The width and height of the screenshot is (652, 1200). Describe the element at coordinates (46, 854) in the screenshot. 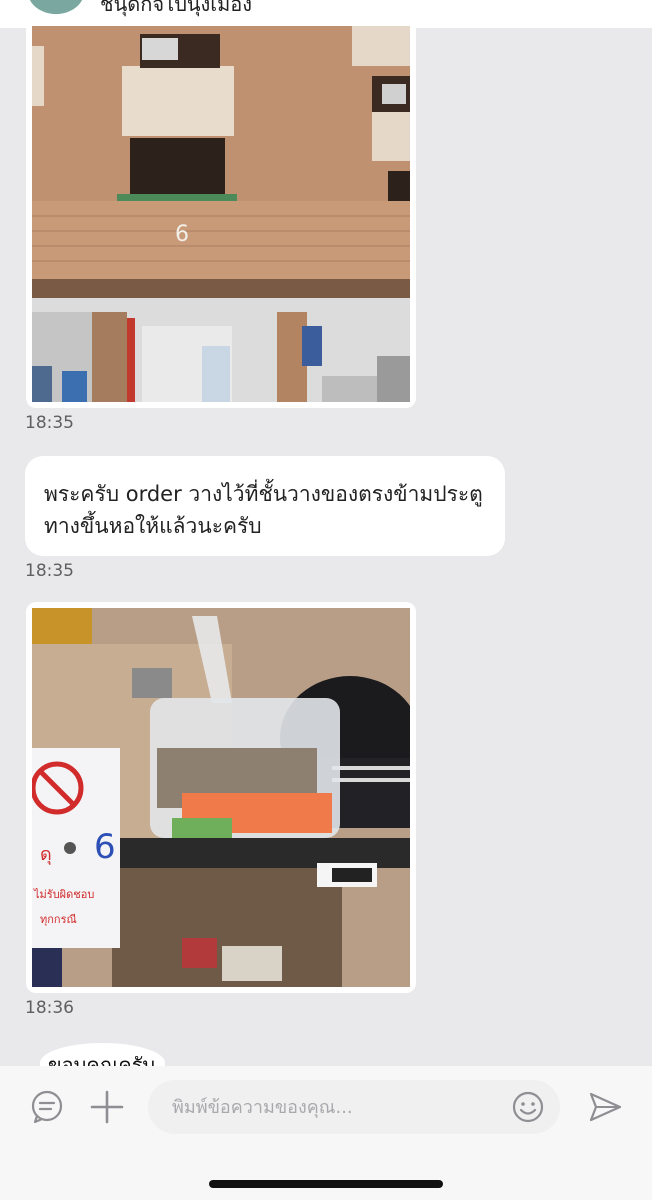

I see `sign-line-1: ดุ` at that location.